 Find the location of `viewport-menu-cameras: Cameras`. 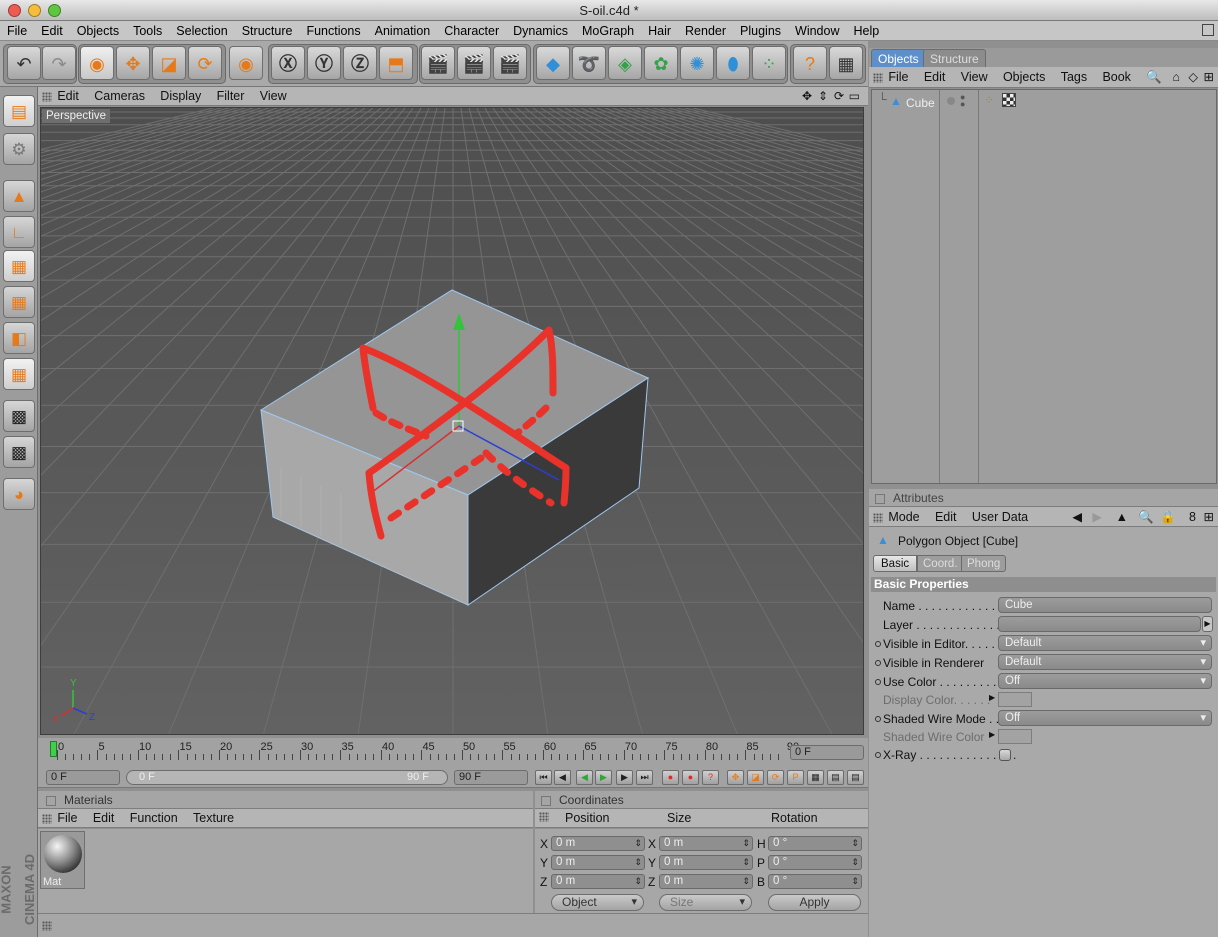

viewport-menu-cameras: Cameras is located at coordinates (119, 96).